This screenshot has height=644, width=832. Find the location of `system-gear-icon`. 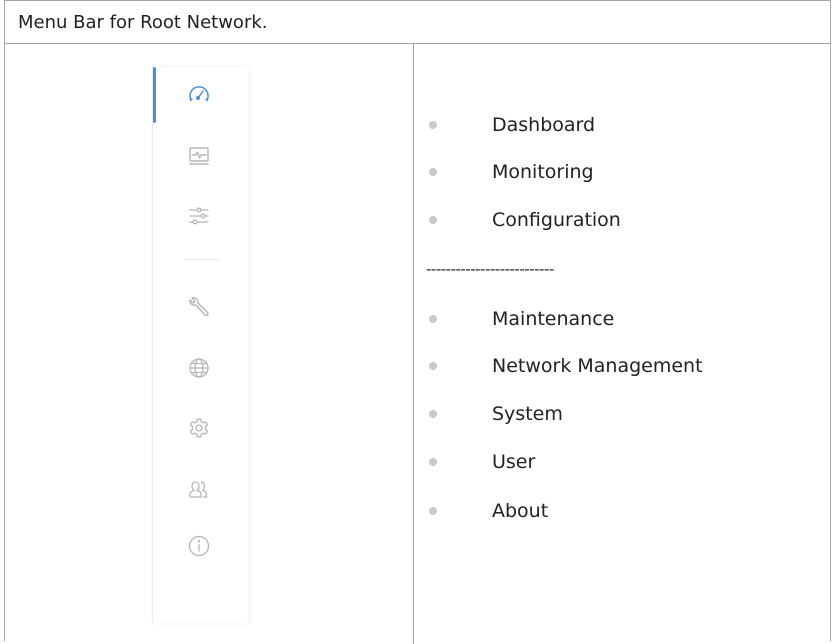

system-gear-icon is located at coordinates (199, 428).